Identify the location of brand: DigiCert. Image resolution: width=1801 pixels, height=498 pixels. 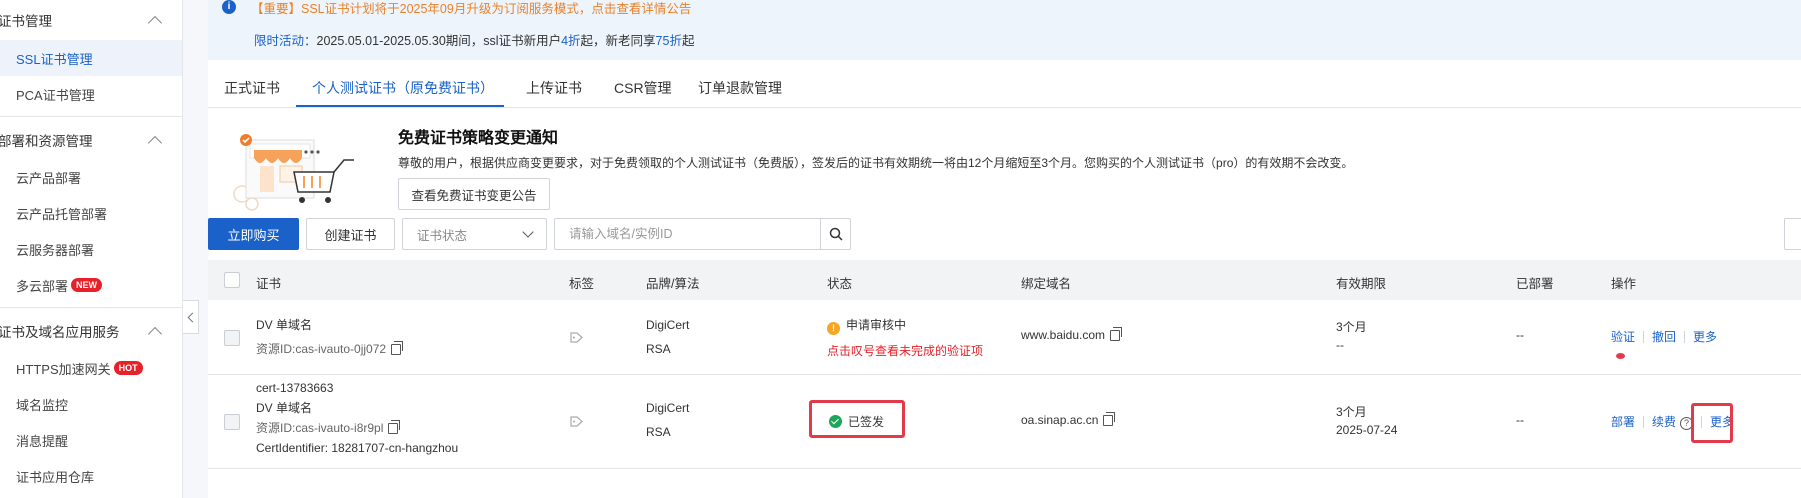
(668, 325).